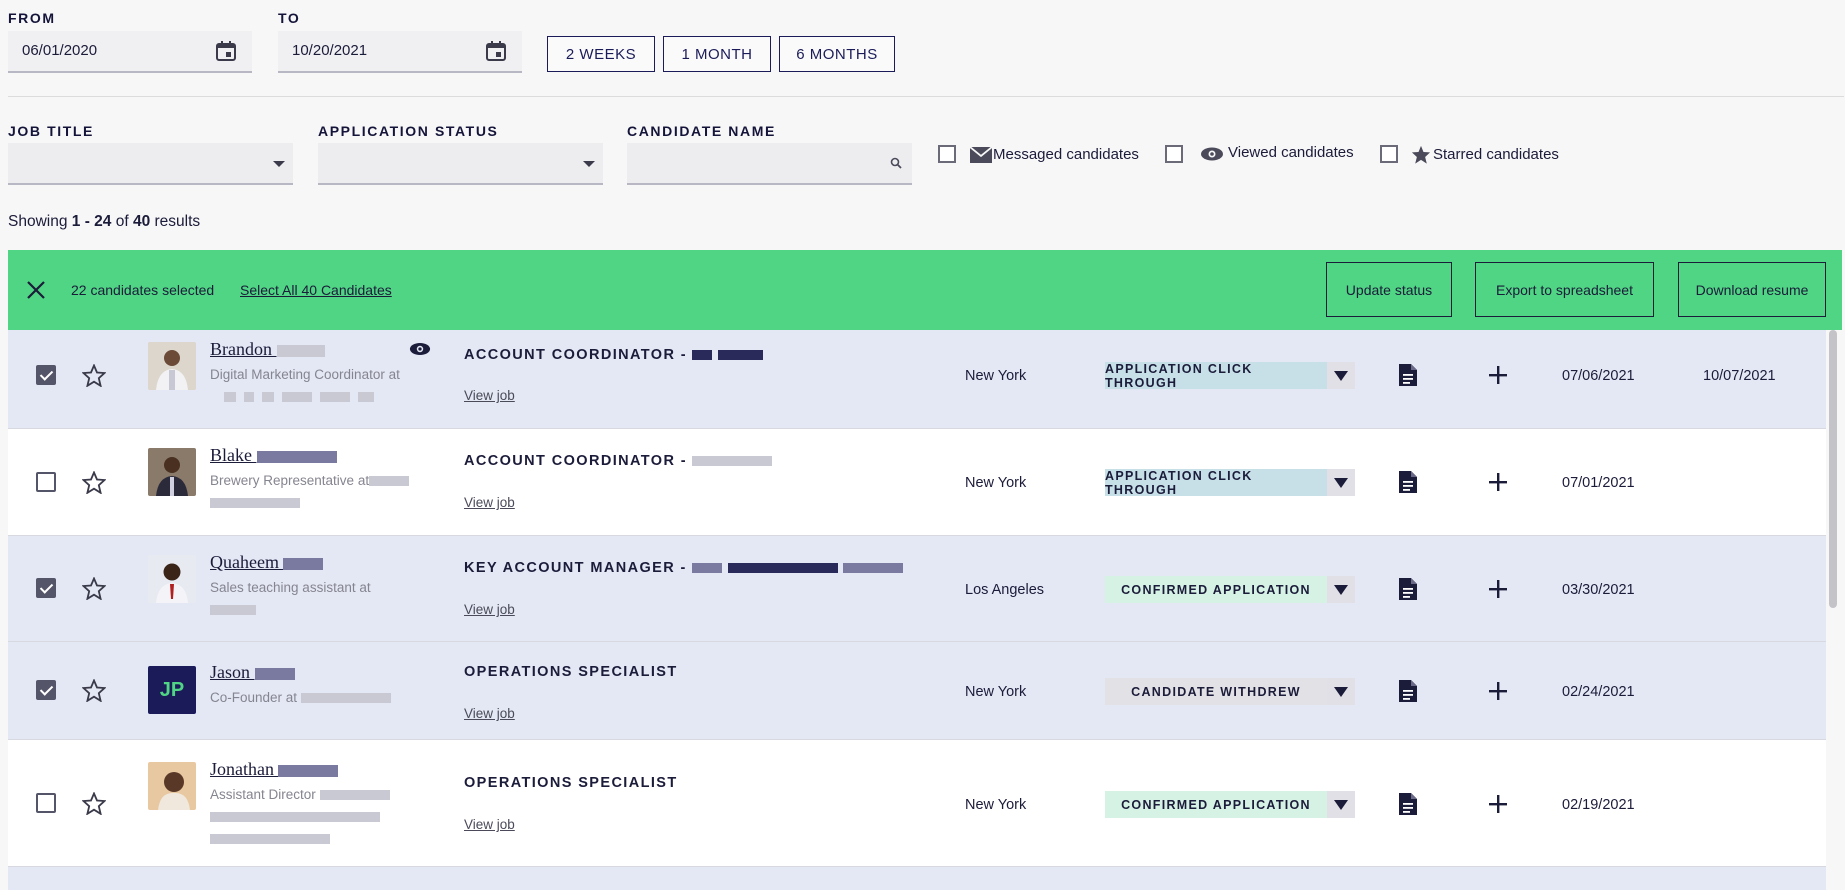 The image size is (1845, 890). I want to click on status-label: APPLICATION CLICK THROUGH, so click(1216, 376).